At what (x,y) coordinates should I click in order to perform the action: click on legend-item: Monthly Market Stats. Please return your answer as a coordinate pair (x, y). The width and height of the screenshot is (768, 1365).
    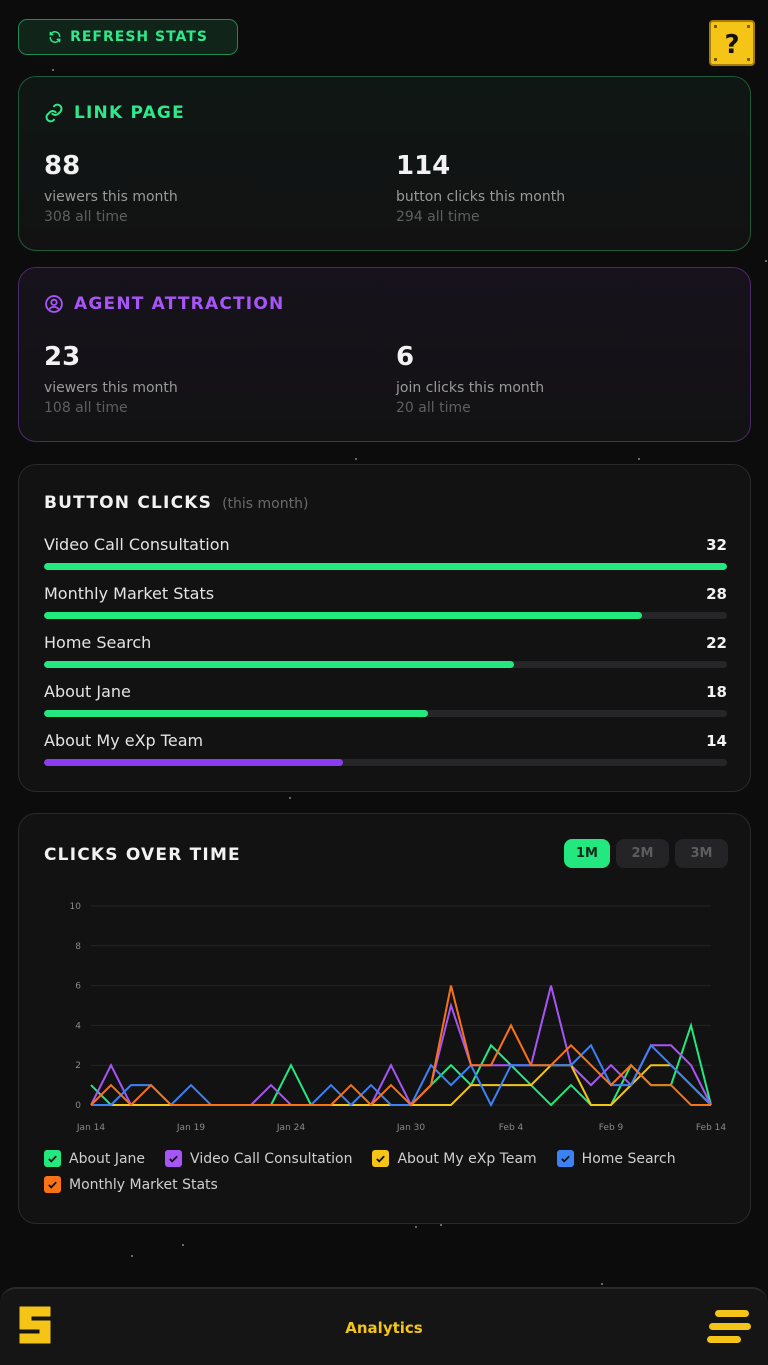
    Looking at the image, I should click on (131, 1184).